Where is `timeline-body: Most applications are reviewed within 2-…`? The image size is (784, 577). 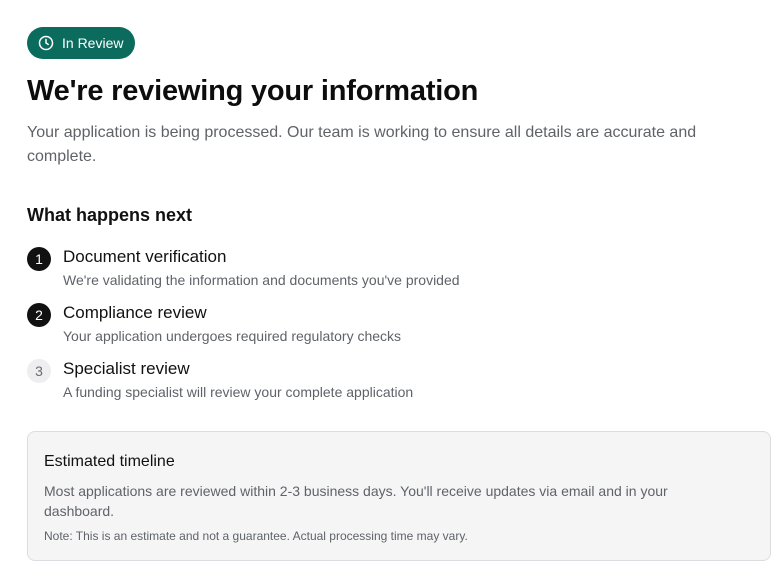 timeline-body: Most applications are reviewed within 2-… is located at coordinates (356, 501).